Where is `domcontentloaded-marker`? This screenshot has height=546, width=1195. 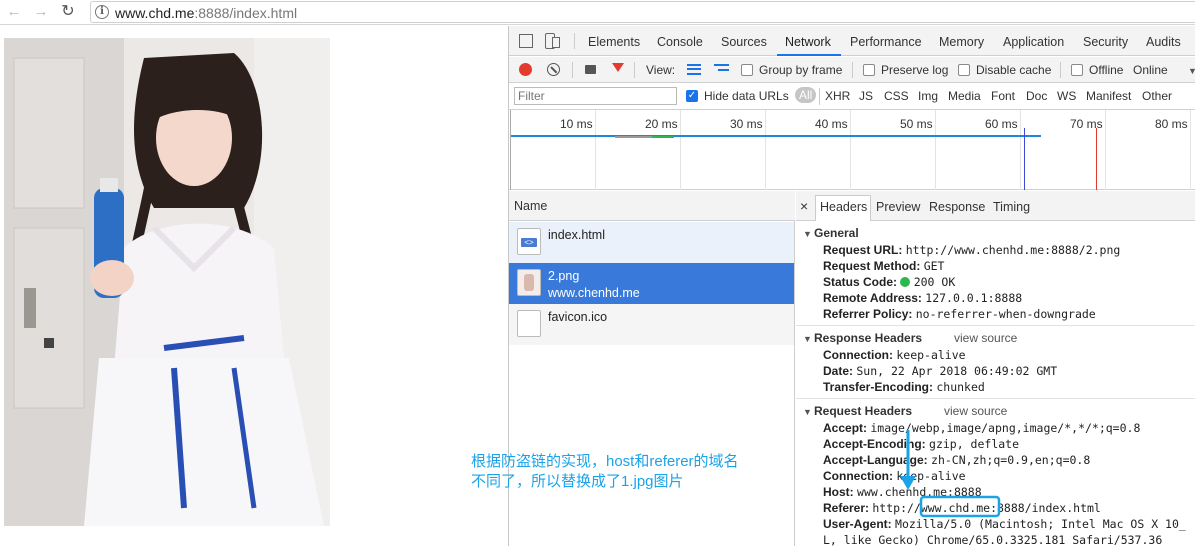 domcontentloaded-marker is located at coordinates (1024, 159).